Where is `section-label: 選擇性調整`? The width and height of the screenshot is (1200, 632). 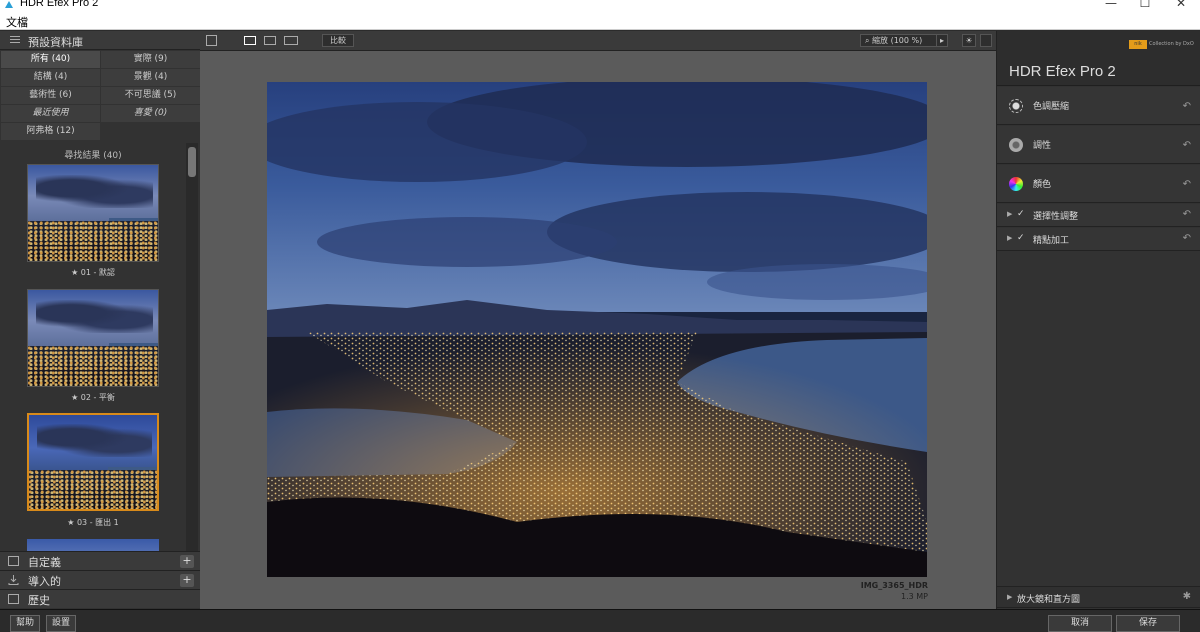
section-label: 選擇性調整 is located at coordinates (1056, 217).